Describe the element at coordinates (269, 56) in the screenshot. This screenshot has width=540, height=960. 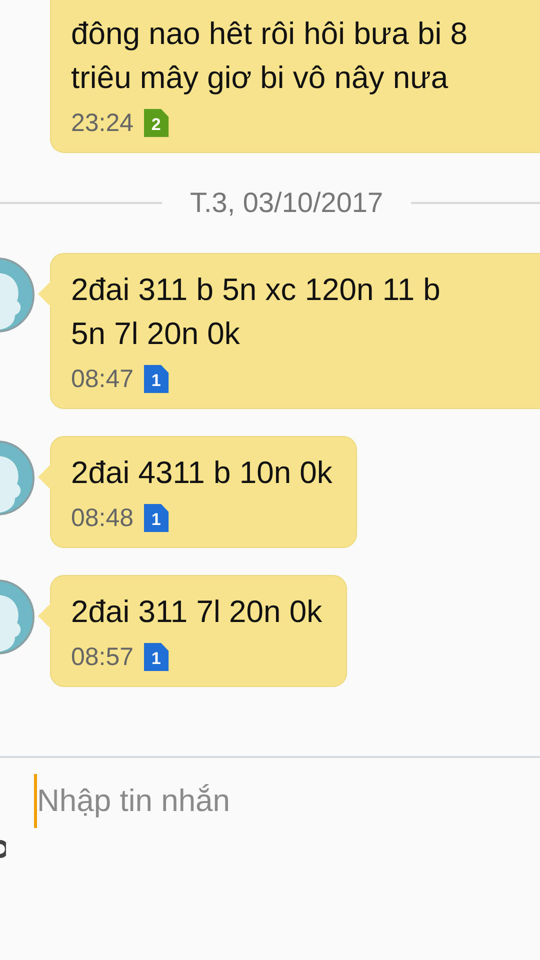
I see `message-text: đông nao hêt rôi hôi bưa bi 8 triêu mây giơ bi vô nây nưa` at that location.